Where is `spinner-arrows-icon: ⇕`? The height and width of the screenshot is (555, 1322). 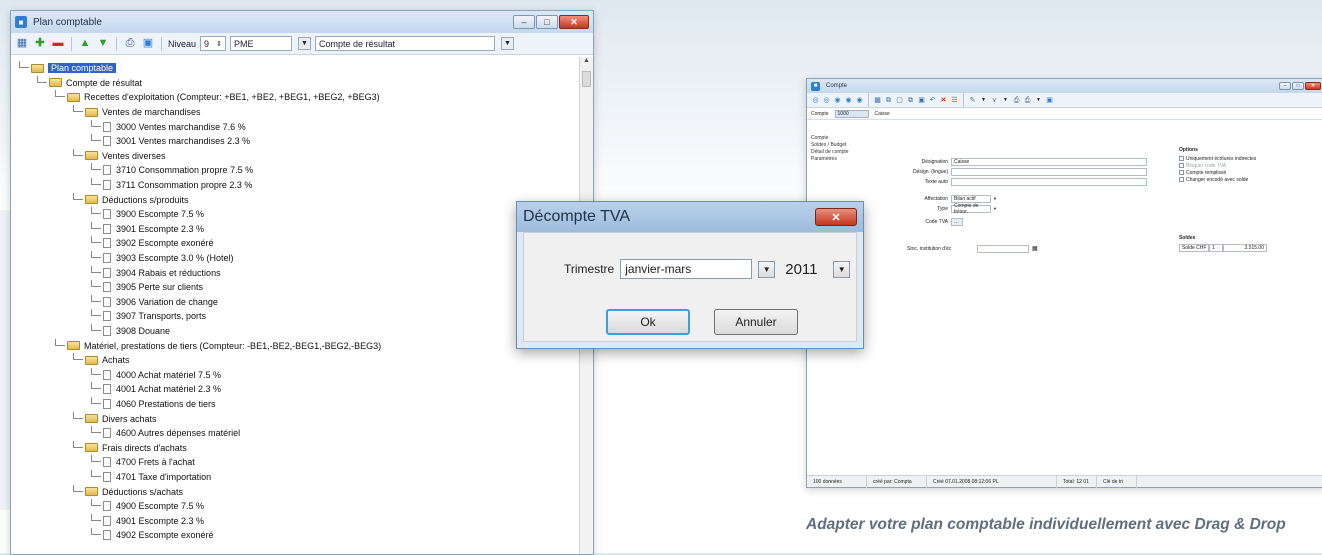 spinner-arrows-icon: ⇕ is located at coordinates (219, 44).